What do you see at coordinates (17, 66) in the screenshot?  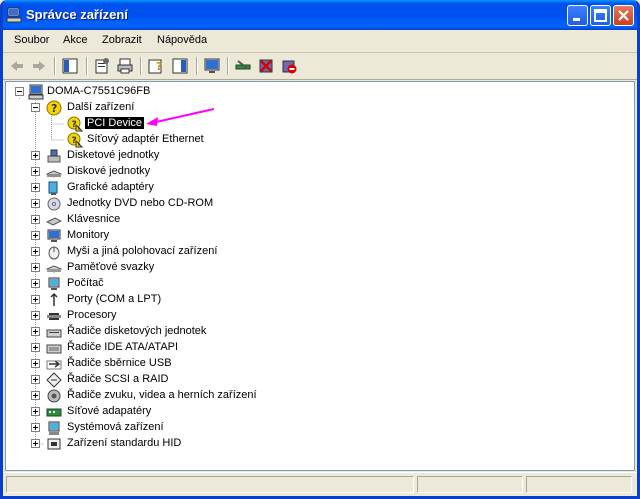 I see `back-icon` at bounding box center [17, 66].